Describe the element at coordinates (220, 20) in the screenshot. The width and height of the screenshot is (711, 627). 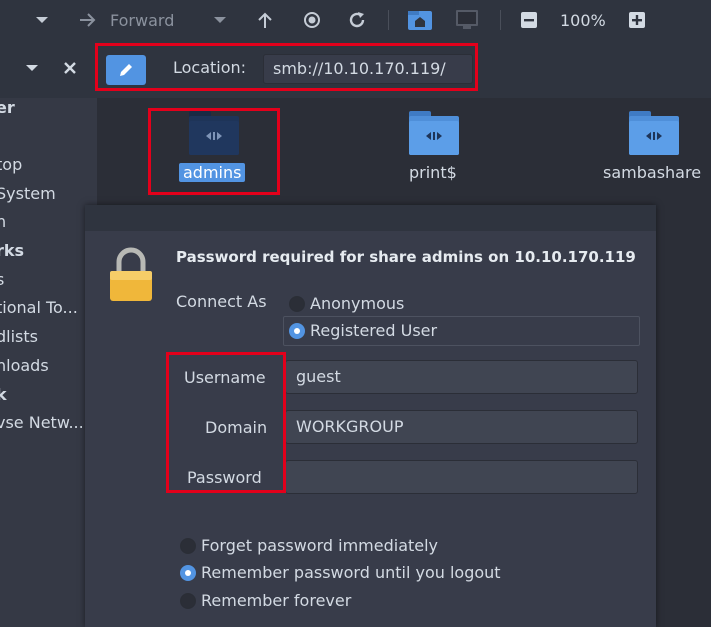
I see `forward-dropdown-icon` at that location.